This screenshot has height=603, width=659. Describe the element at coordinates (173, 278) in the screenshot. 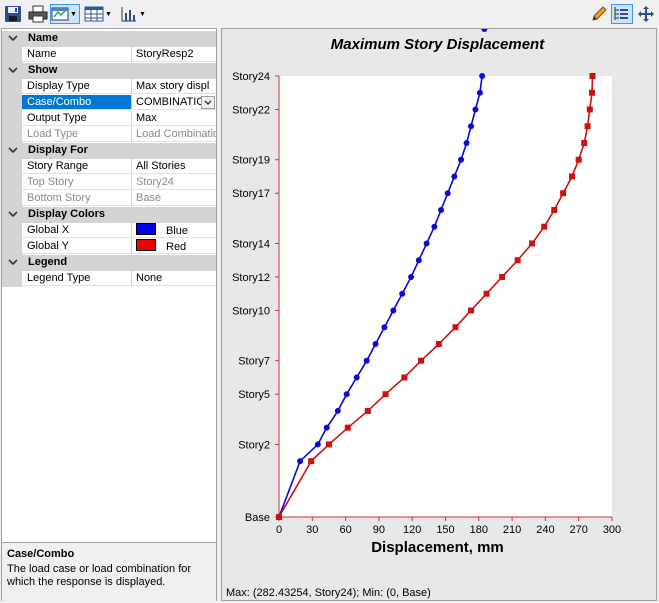

I see `property-value: None` at that location.